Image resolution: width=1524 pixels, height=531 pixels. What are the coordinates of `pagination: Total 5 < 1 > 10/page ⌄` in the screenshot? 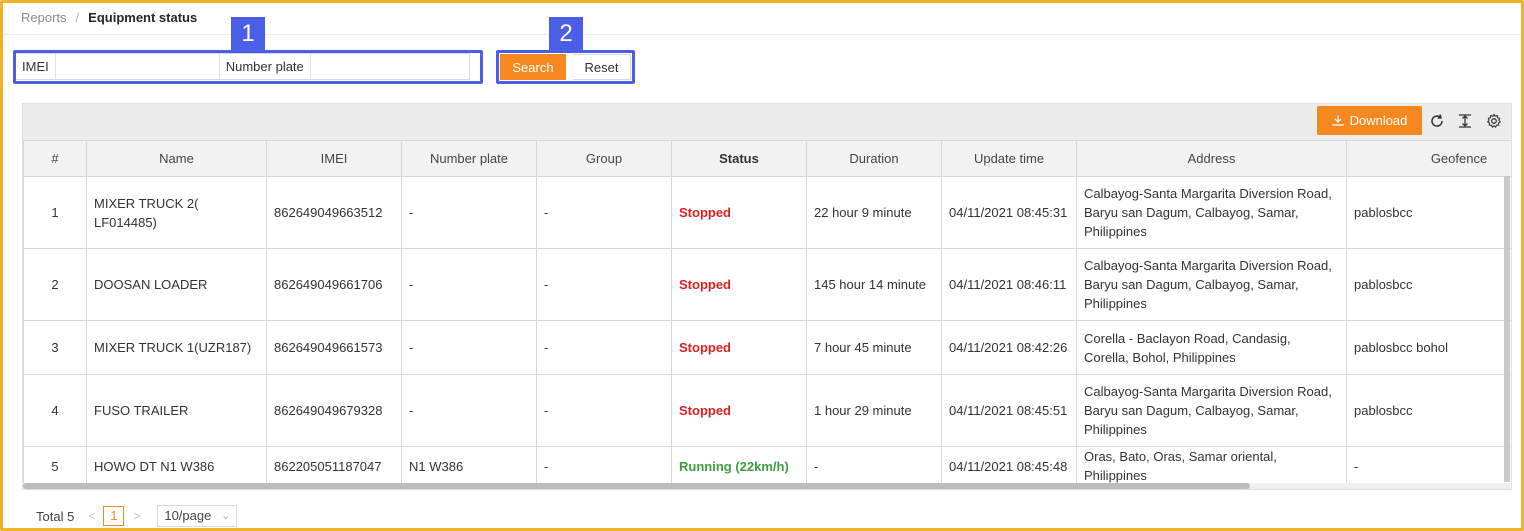 It's located at (137, 516).